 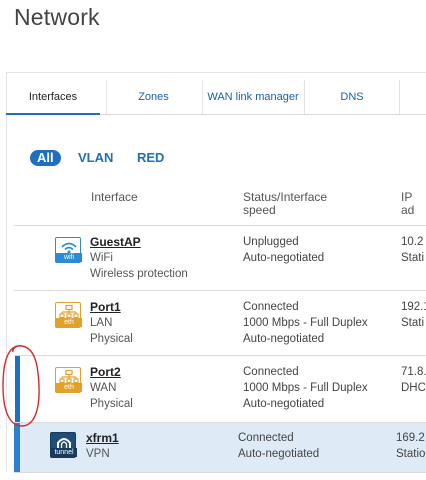 I want to click on page-title: Network, so click(x=57, y=17).